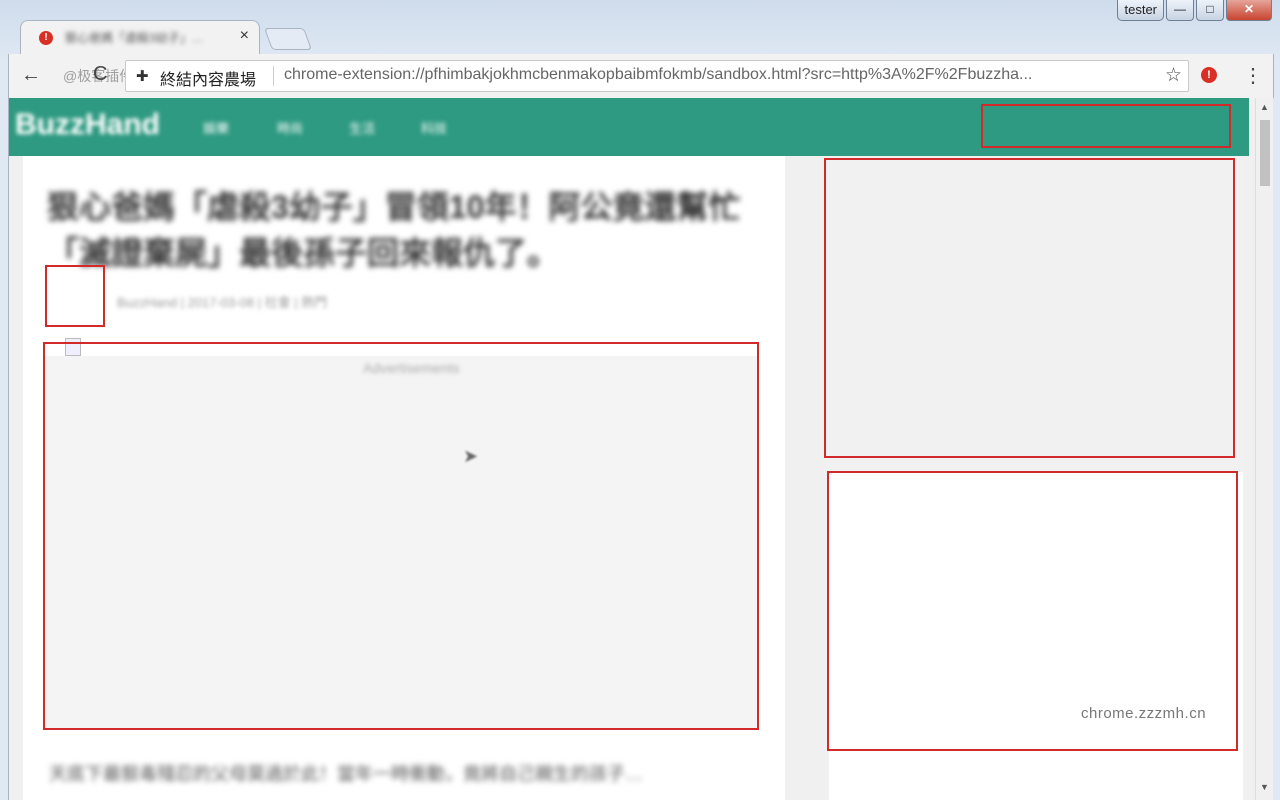 The image size is (1280, 800). I want to click on profile-button: tester, so click(1140, 10).